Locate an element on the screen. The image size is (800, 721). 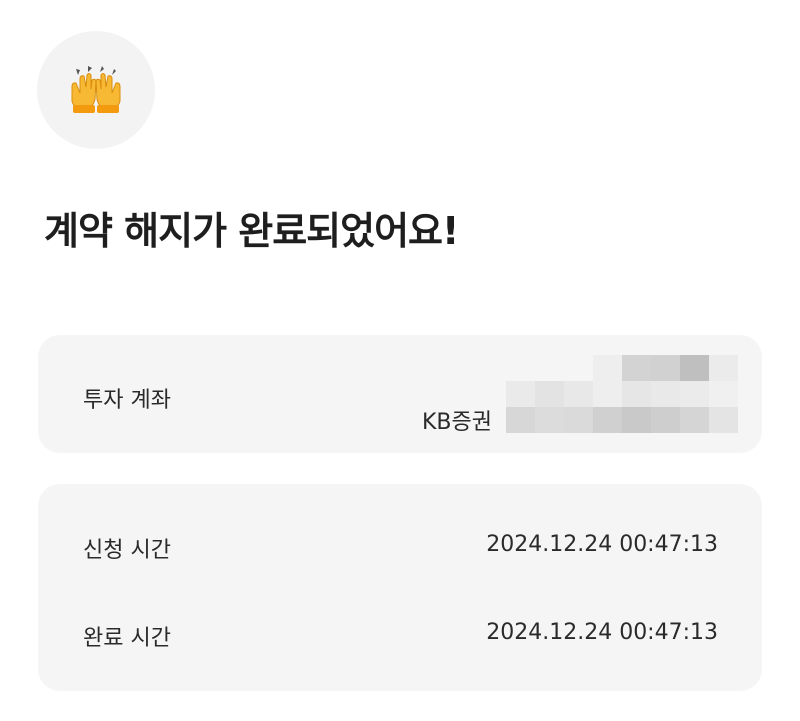
redacted-account-number is located at coordinates (622, 395).